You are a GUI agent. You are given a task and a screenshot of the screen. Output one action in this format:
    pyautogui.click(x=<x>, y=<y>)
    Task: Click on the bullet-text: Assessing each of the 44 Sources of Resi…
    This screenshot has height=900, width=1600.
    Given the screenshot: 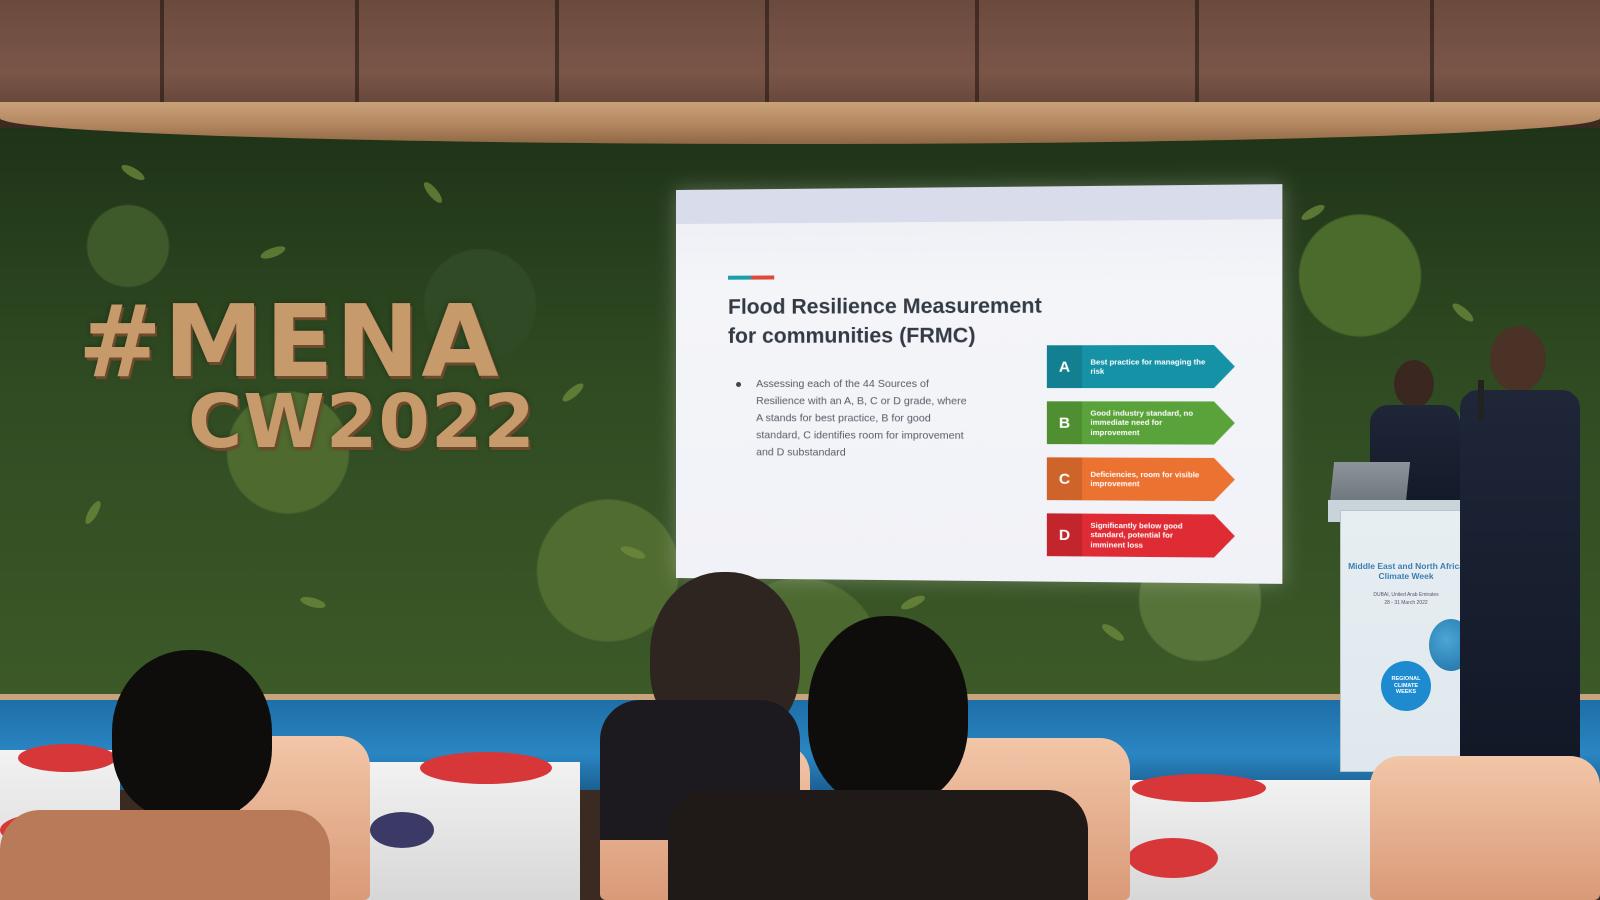 What is the action you would take?
    pyautogui.click(x=861, y=418)
    